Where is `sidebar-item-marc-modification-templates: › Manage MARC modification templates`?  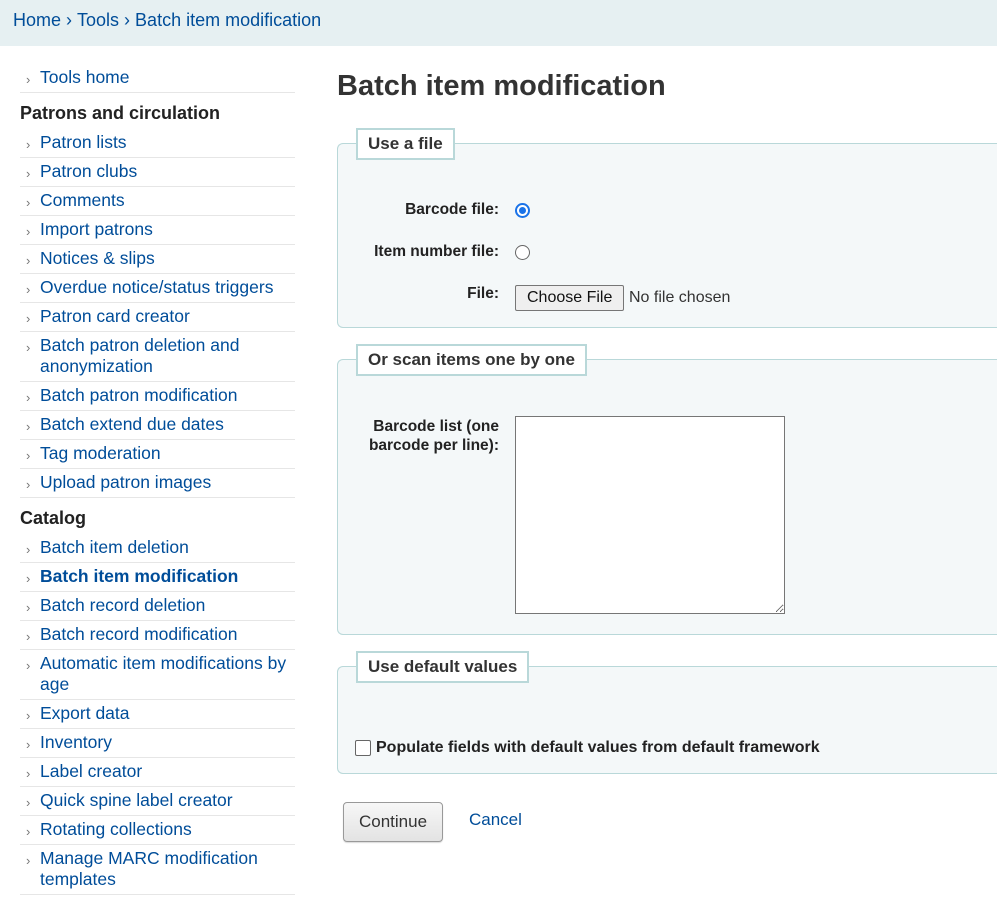 sidebar-item-marc-modification-templates: › Manage MARC modification templates is located at coordinates (157, 870).